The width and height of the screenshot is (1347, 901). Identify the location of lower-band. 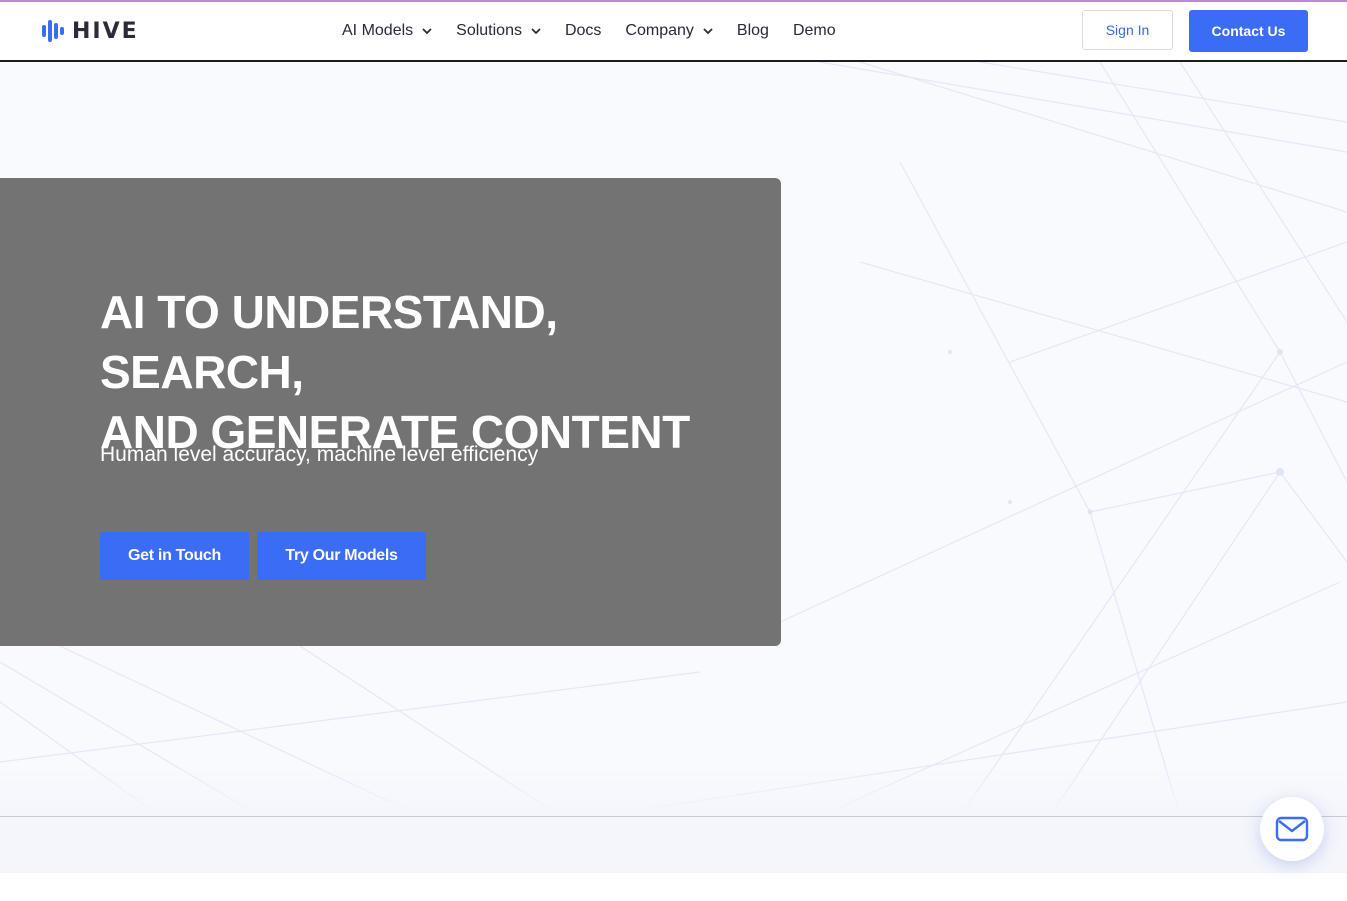
(673, 845).